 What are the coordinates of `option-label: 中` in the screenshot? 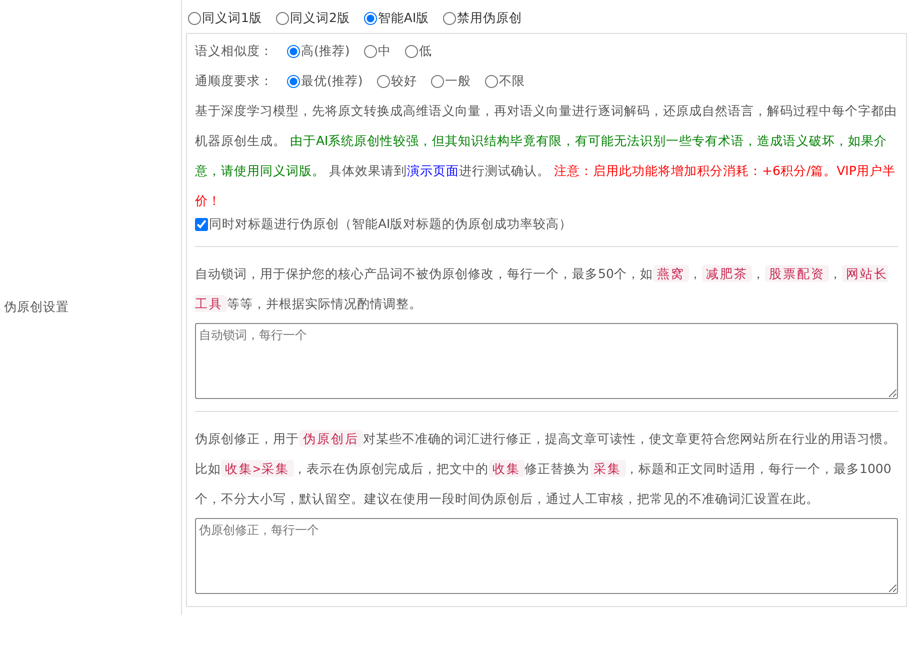 It's located at (384, 51).